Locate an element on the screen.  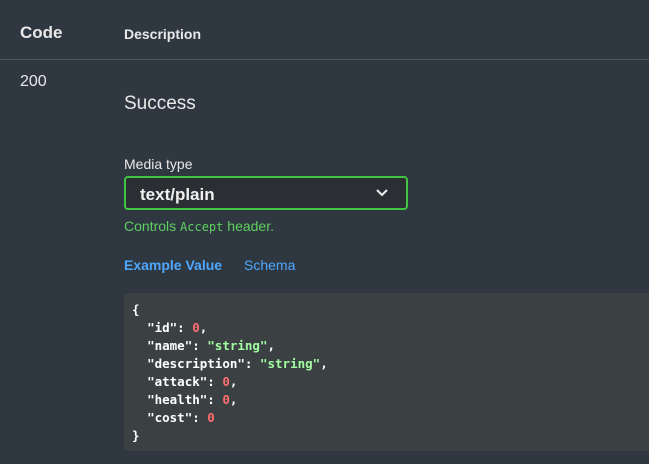
controls-accept-hint: Controls Accept header. is located at coordinates (199, 226).